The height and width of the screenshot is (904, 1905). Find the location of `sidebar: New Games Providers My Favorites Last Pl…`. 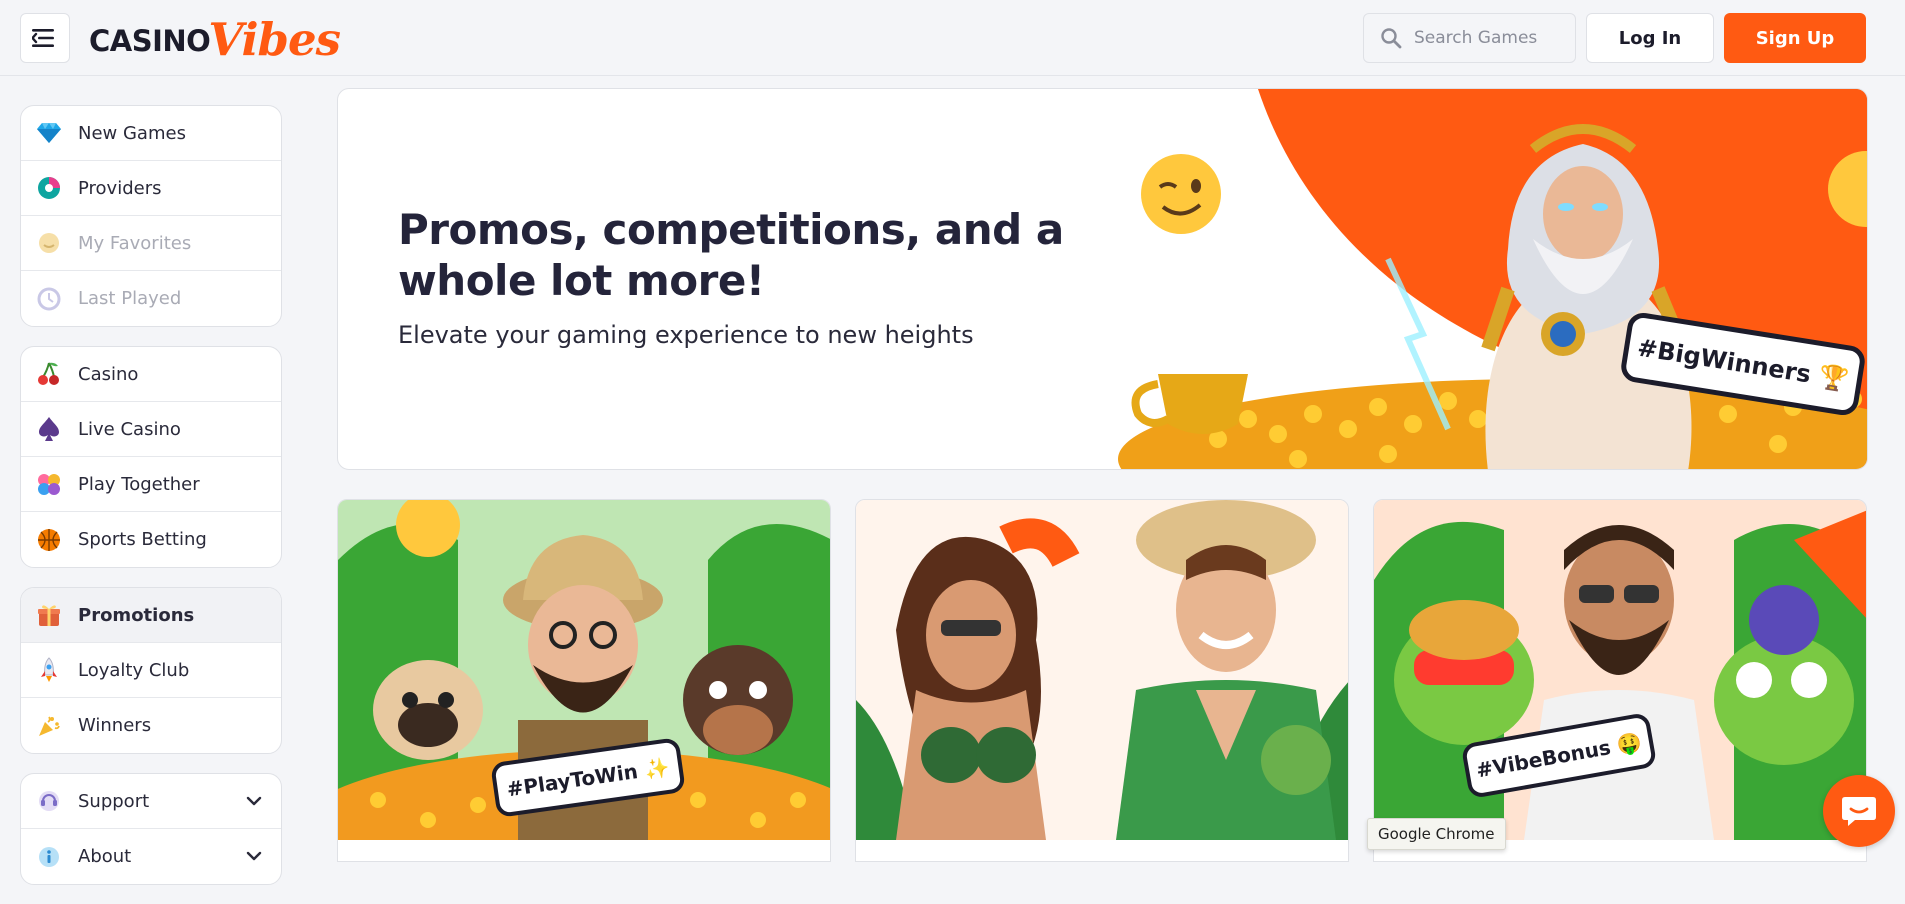

sidebar: New Games Providers My Favorites Last Pl… is located at coordinates (151, 504).